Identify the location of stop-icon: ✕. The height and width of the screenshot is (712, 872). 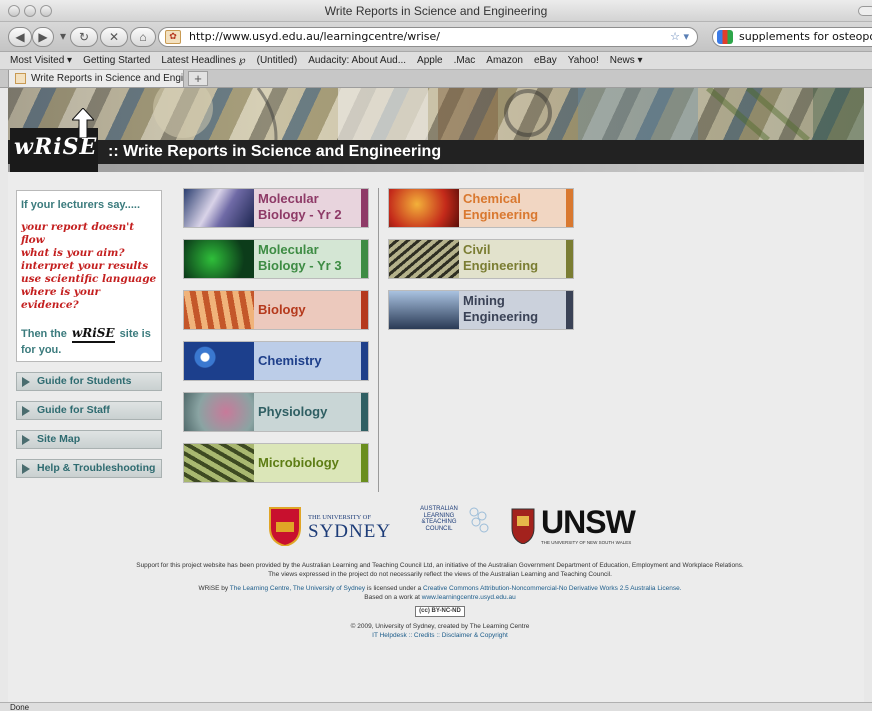
(114, 37).